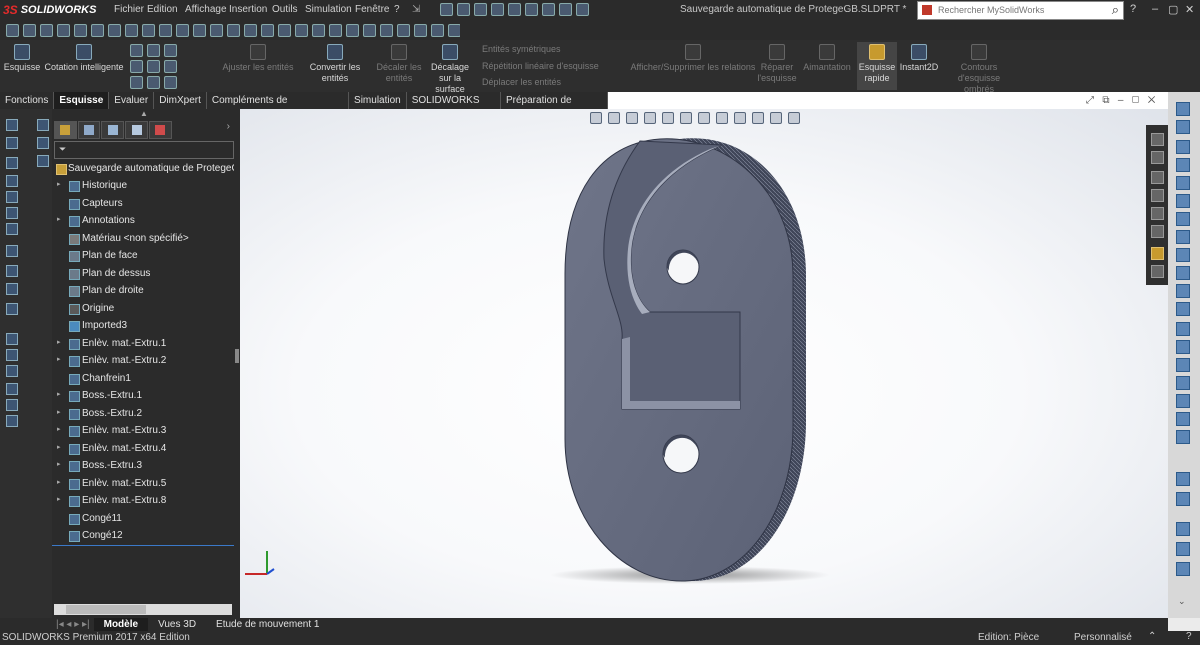  What do you see at coordinates (521, 49) in the screenshot?
I see `mirror-entities-button: Entités symétriques` at bounding box center [521, 49].